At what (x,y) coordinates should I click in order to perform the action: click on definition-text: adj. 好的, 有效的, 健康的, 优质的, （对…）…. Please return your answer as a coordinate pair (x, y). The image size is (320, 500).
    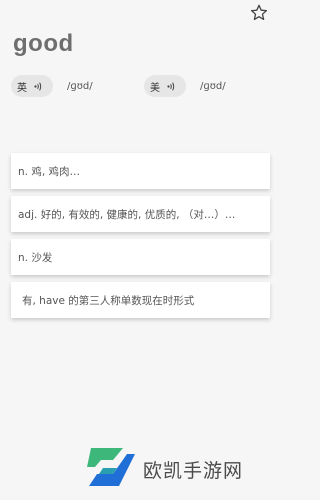
    Looking at the image, I should click on (127, 214).